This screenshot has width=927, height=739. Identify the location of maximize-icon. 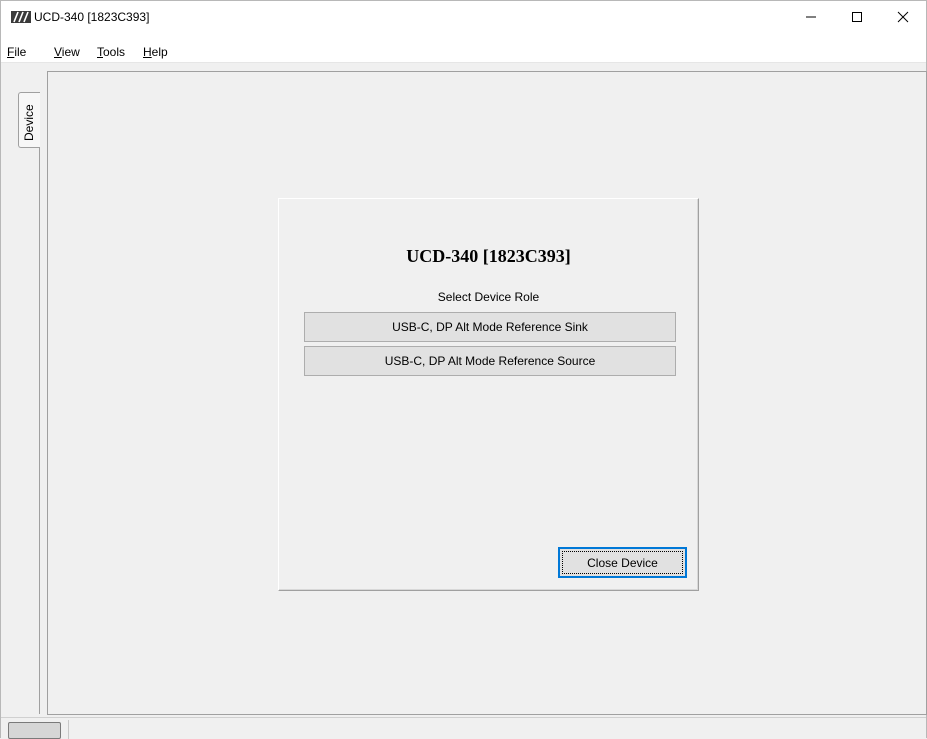
(857, 17).